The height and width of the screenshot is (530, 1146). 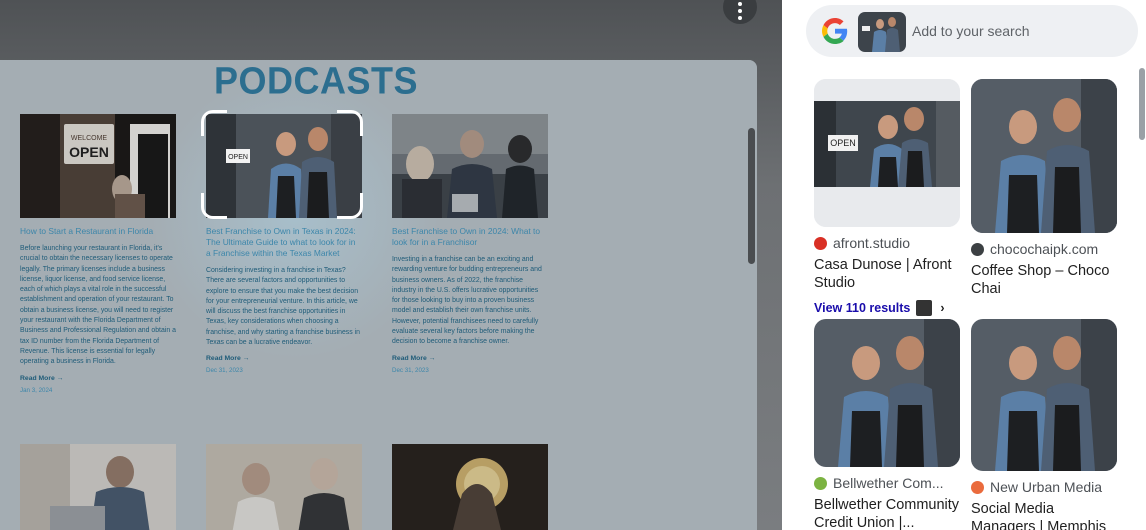 I want to click on page-title: PODCASTS, so click(x=316, y=81).